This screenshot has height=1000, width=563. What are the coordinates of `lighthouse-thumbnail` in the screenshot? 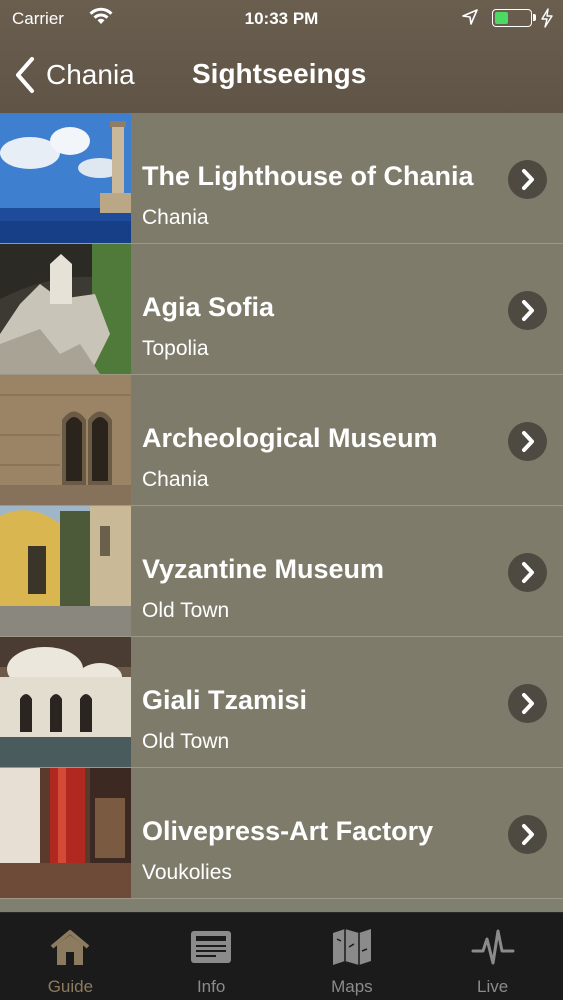 It's located at (65, 178).